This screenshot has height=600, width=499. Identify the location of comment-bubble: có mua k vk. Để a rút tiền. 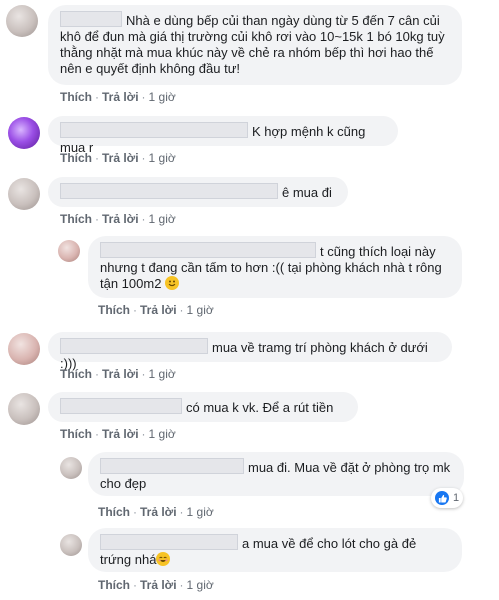
(203, 407).